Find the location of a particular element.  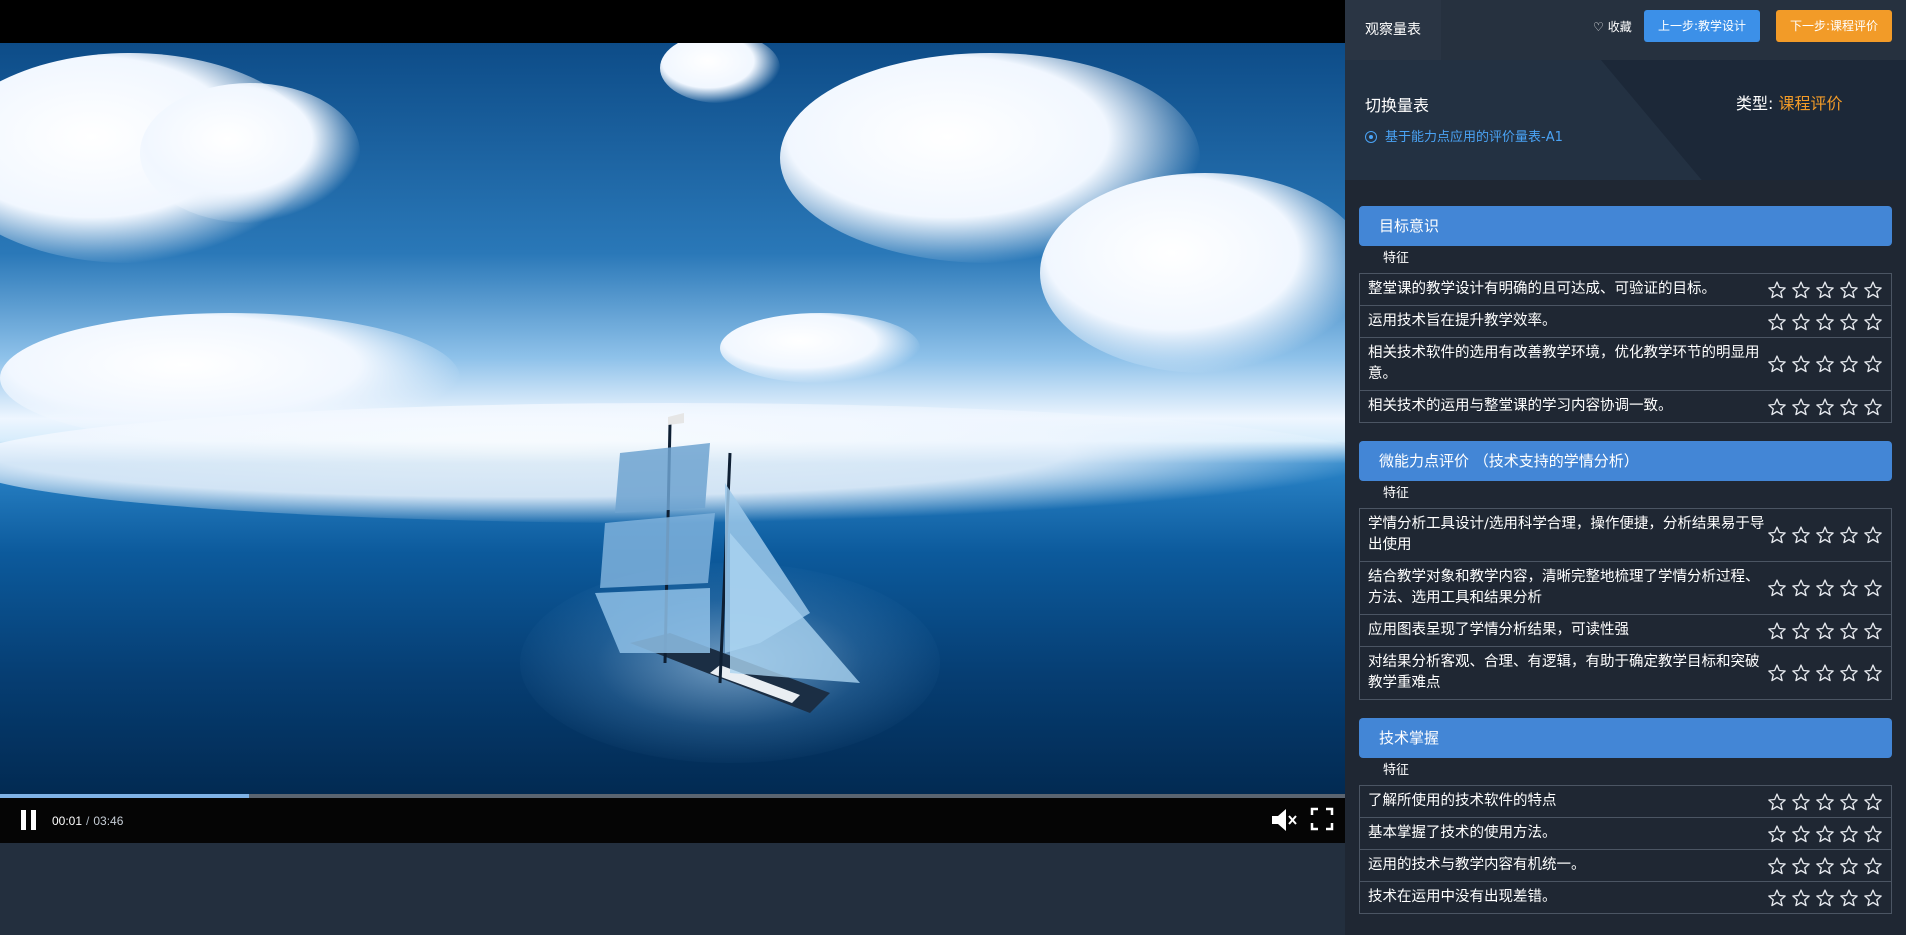

next-step-button: 下一步:课程评价 is located at coordinates (1834, 26).